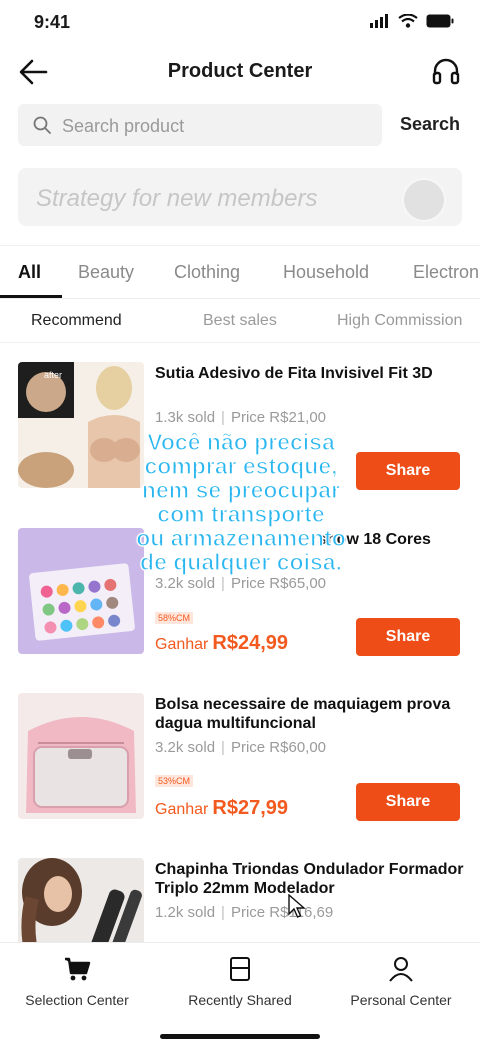 This screenshot has height=1043, width=480. What do you see at coordinates (174, 618) in the screenshot?
I see `commission-badge: 58%CM` at bounding box center [174, 618].